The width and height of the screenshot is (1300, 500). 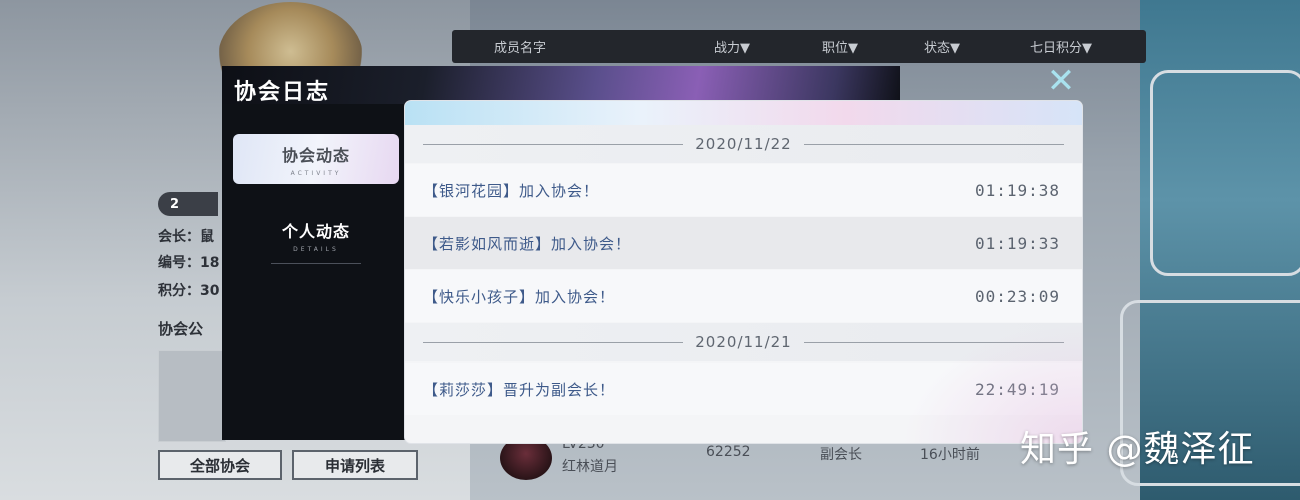 What do you see at coordinates (316, 249) in the screenshot?
I see `tab-sublabel: DETAILS` at bounding box center [316, 249].